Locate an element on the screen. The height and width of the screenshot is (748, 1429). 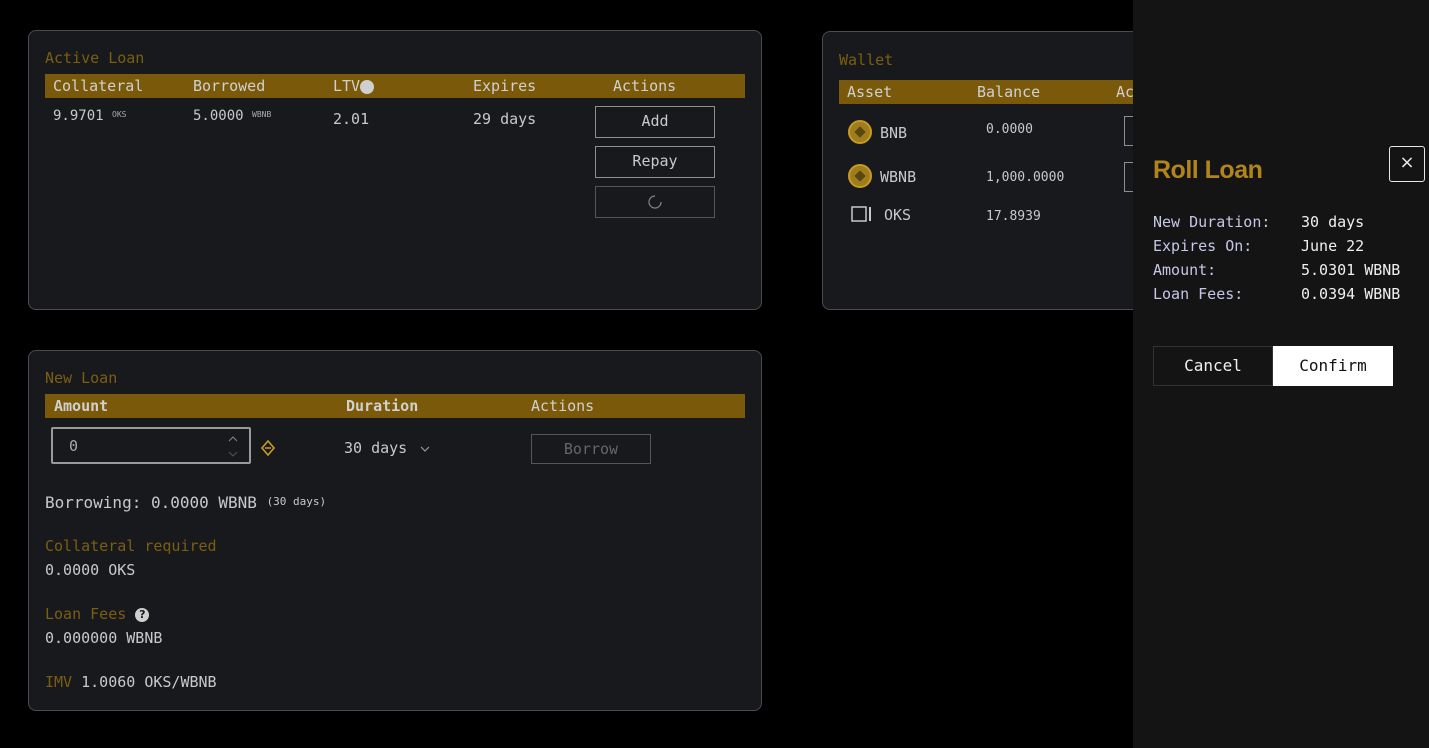
repay-button: Repay is located at coordinates (655, 162).